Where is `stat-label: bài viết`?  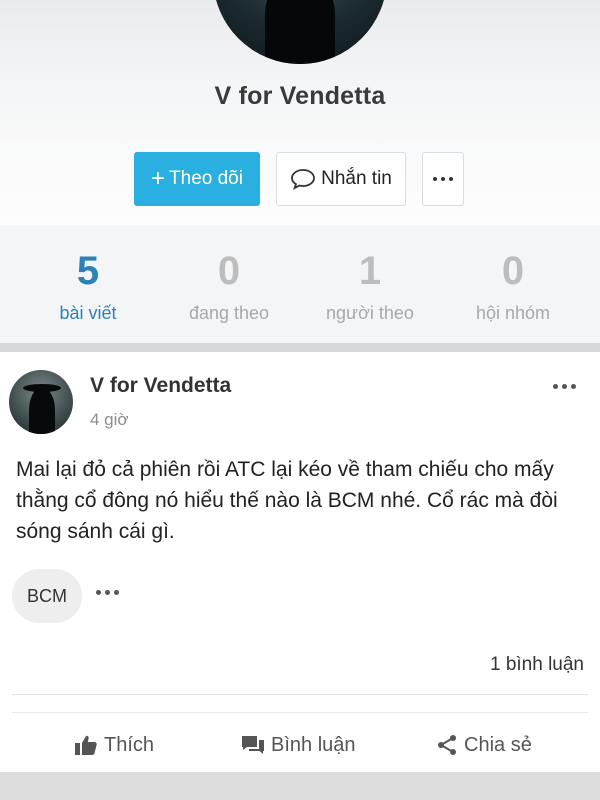
stat-label: bài viết is located at coordinates (88, 313).